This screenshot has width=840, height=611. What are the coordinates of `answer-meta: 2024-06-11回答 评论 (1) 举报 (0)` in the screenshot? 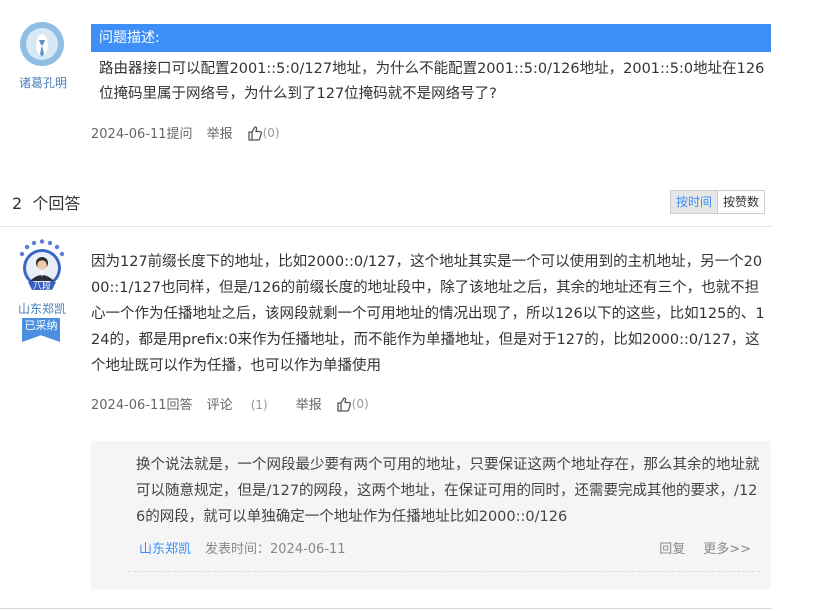 It's located at (244, 404).